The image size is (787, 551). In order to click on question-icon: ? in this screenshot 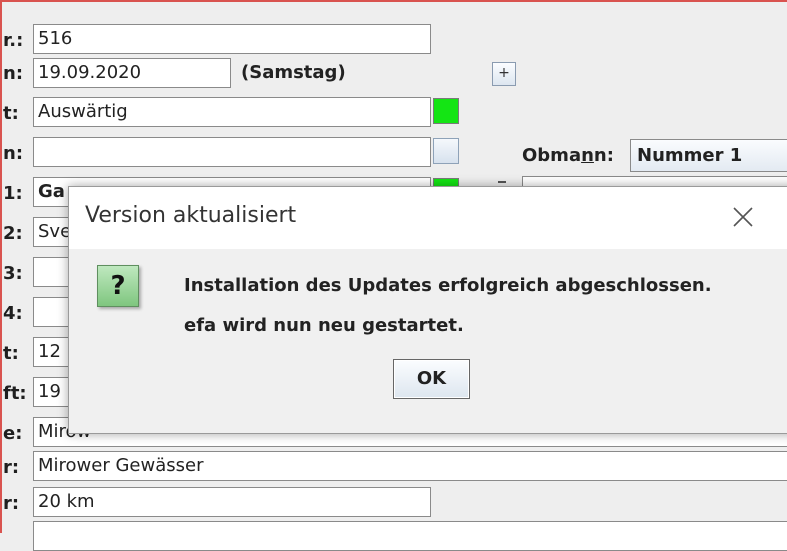, I will do `click(118, 286)`.